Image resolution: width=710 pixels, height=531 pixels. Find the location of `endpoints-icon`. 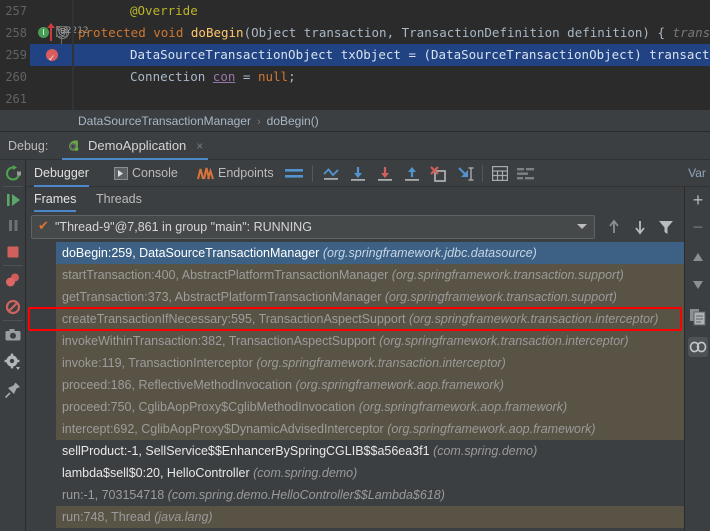

endpoints-icon is located at coordinates (205, 173).